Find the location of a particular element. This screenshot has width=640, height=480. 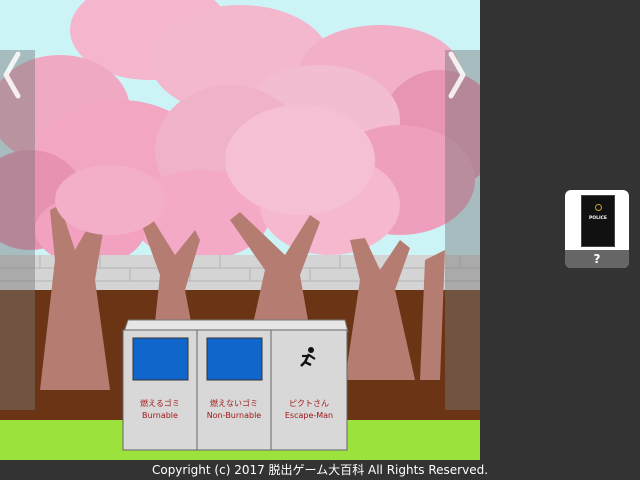

bin-label-en: Escape-Man is located at coordinates (309, 415).